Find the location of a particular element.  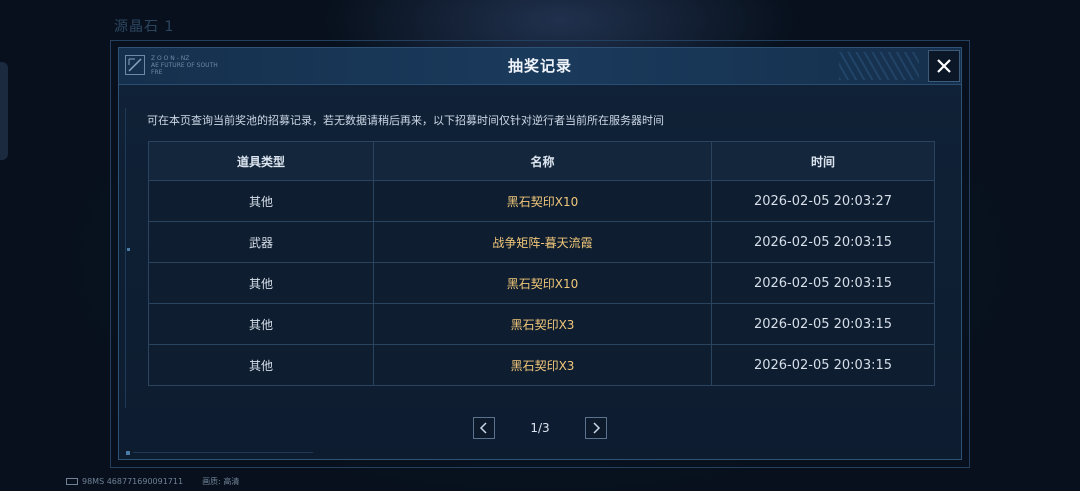

network-icon is located at coordinates (72, 481).